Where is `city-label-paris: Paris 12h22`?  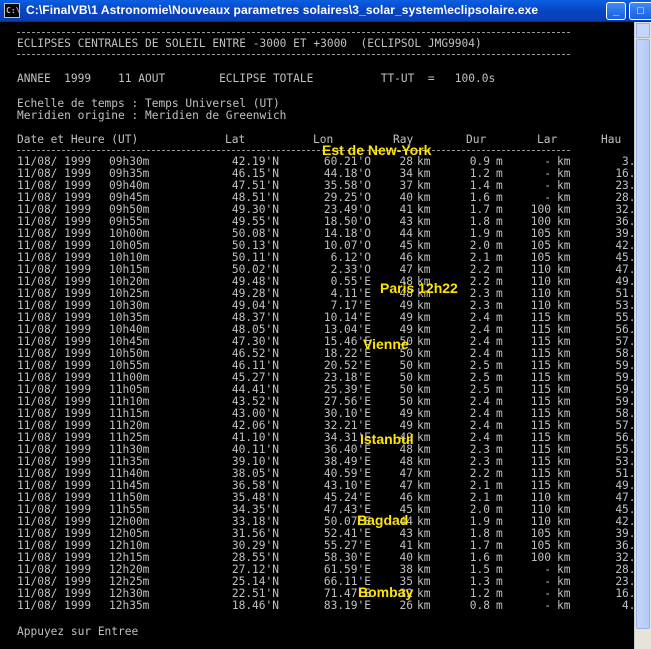 city-label-paris: Paris 12h22 is located at coordinates (419, 288).